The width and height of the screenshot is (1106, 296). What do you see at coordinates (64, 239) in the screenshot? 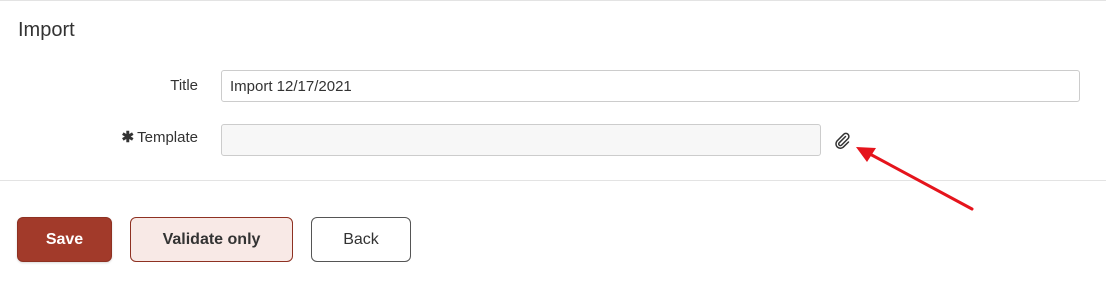
I see `save-button: Save` at bounding box center [64, 239].